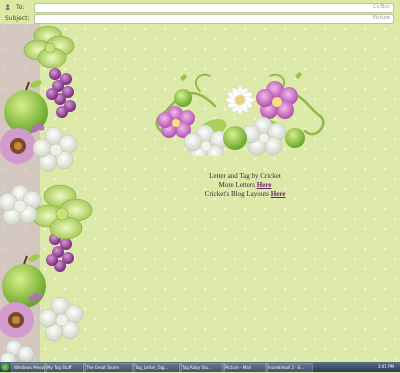  I want to click on subject-dropdown: Picture, so click(381, 18).